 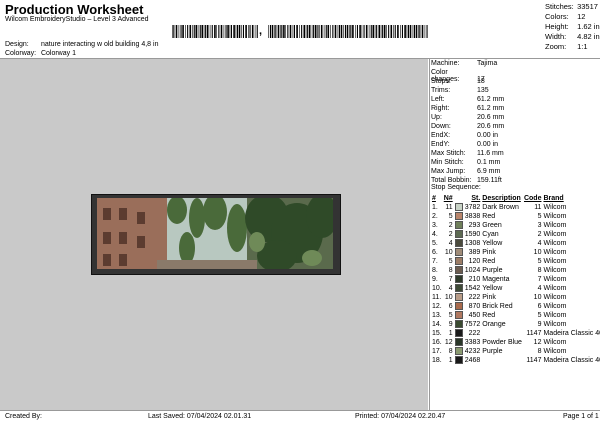 What do you see at coordinates (474, 261) in the screenshot?
I see `stitch-count: 120` at bounding box center [474, 261].